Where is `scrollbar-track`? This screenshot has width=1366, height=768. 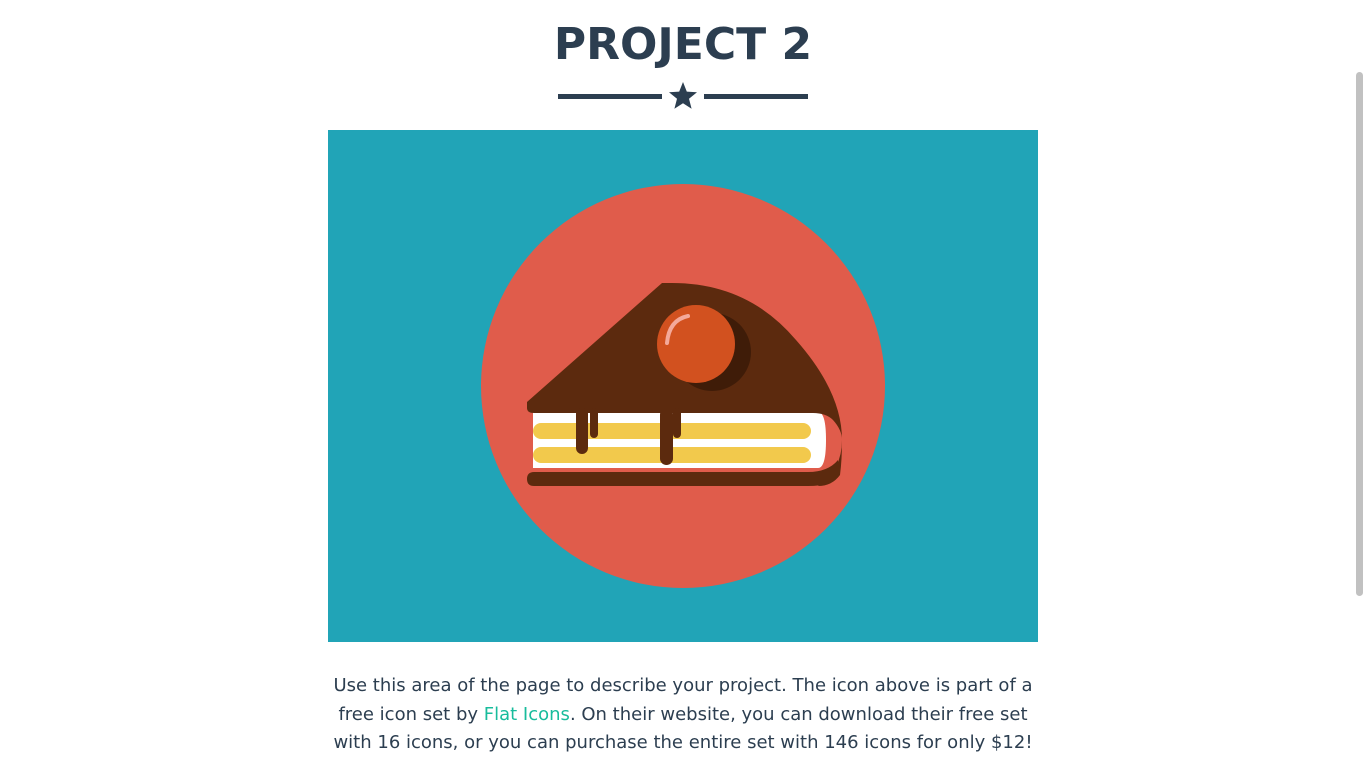
scrollbar-track is located at coordinates (1359, 384).